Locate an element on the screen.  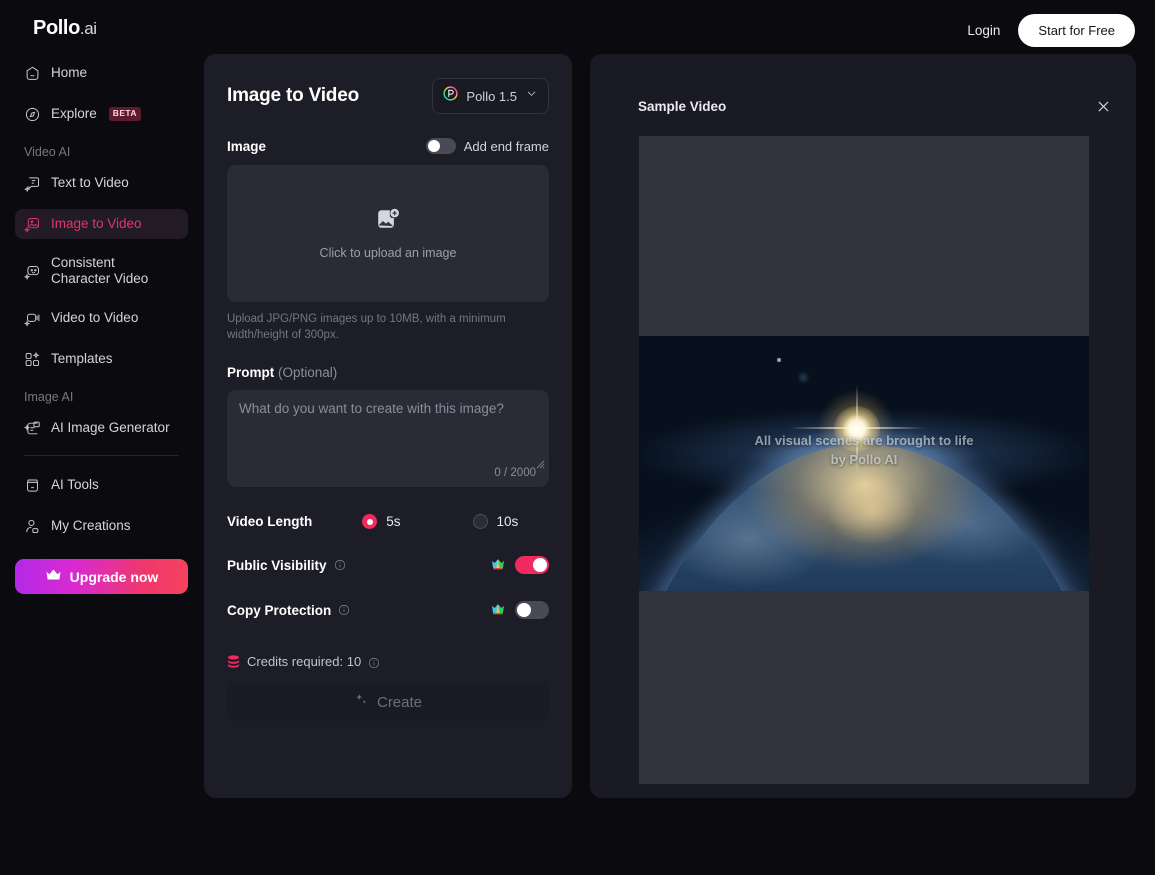
sidebar-item-label: Home is located at coordinates (69, 73).